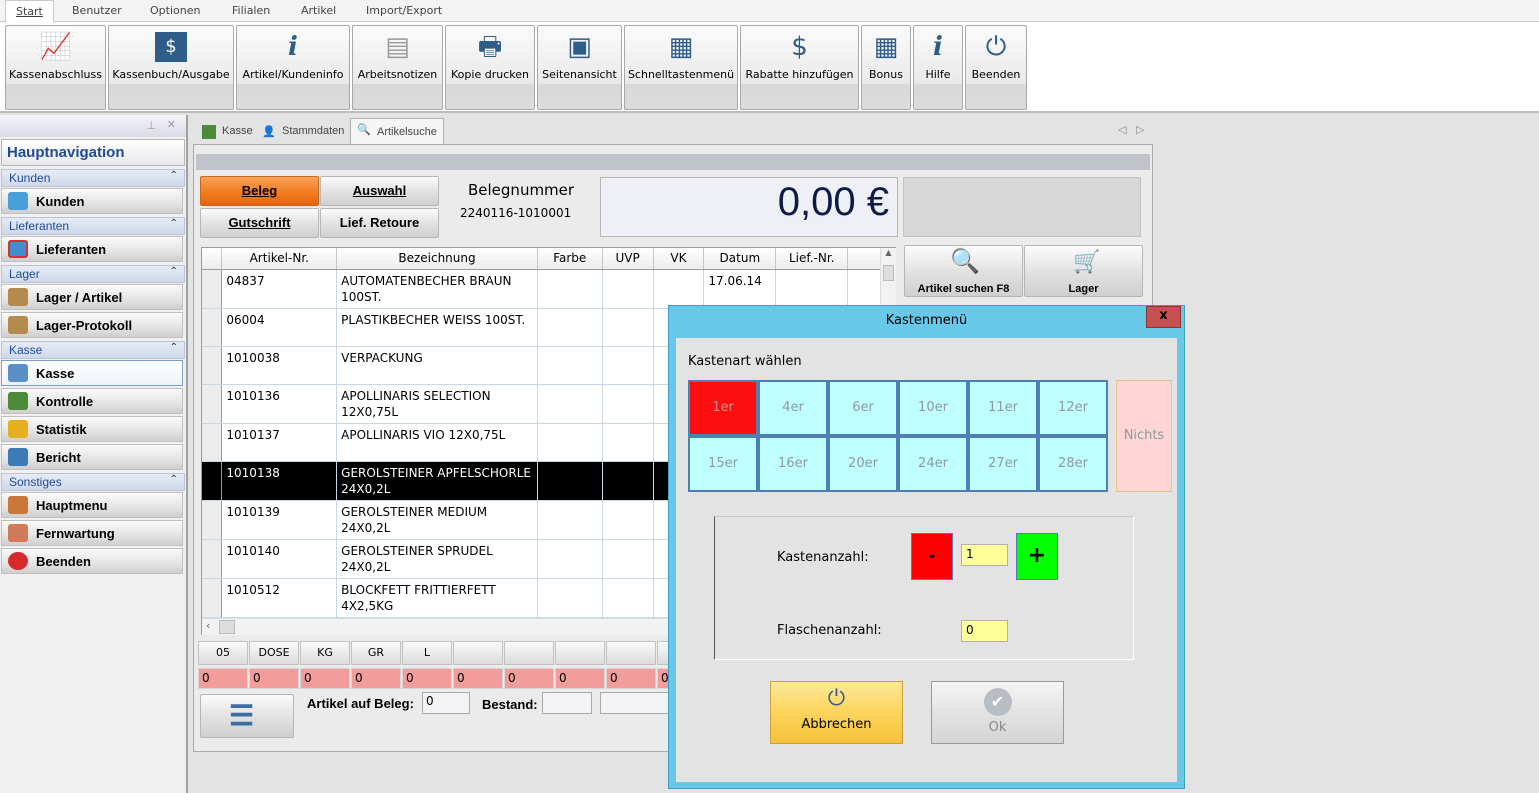  What do you see at coordinates (996, 67) in the screenshot?
I see `beenden-button: ⏻ Beenden` at bounding box center [996, 67].